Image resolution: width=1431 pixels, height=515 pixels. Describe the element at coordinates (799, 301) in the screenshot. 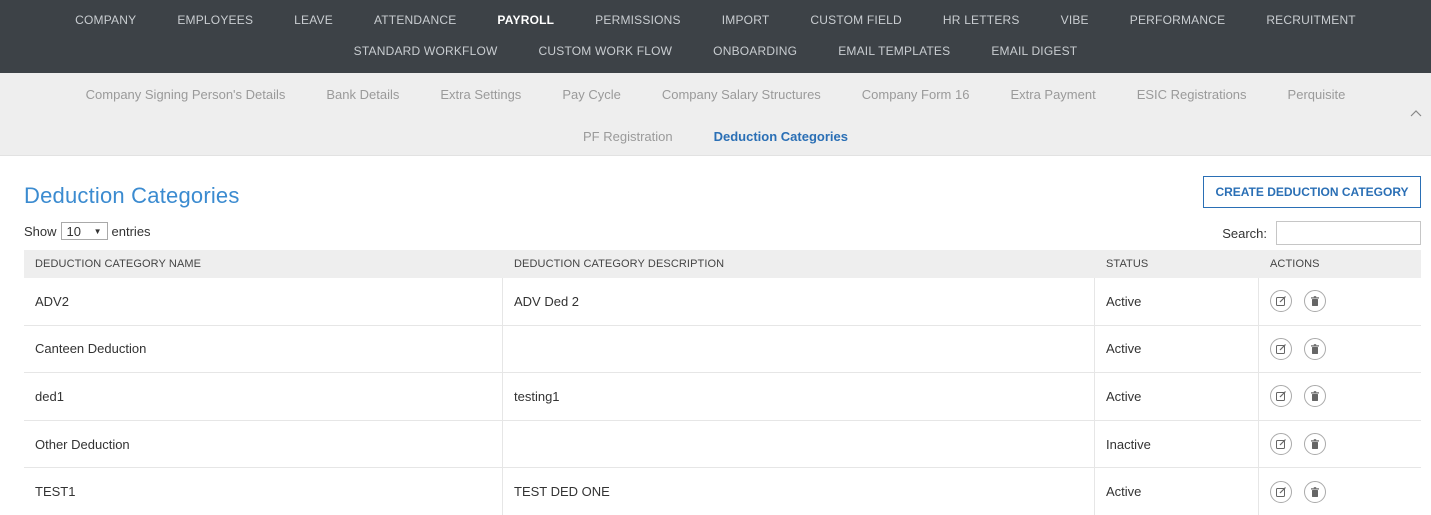

I see `cell-description: ADV Ded 2` at that location.